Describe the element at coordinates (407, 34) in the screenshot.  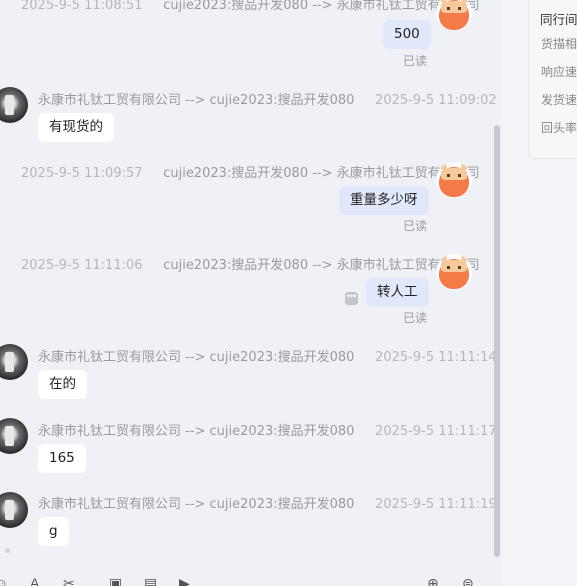
I see `message-bubble: 500` at that location.